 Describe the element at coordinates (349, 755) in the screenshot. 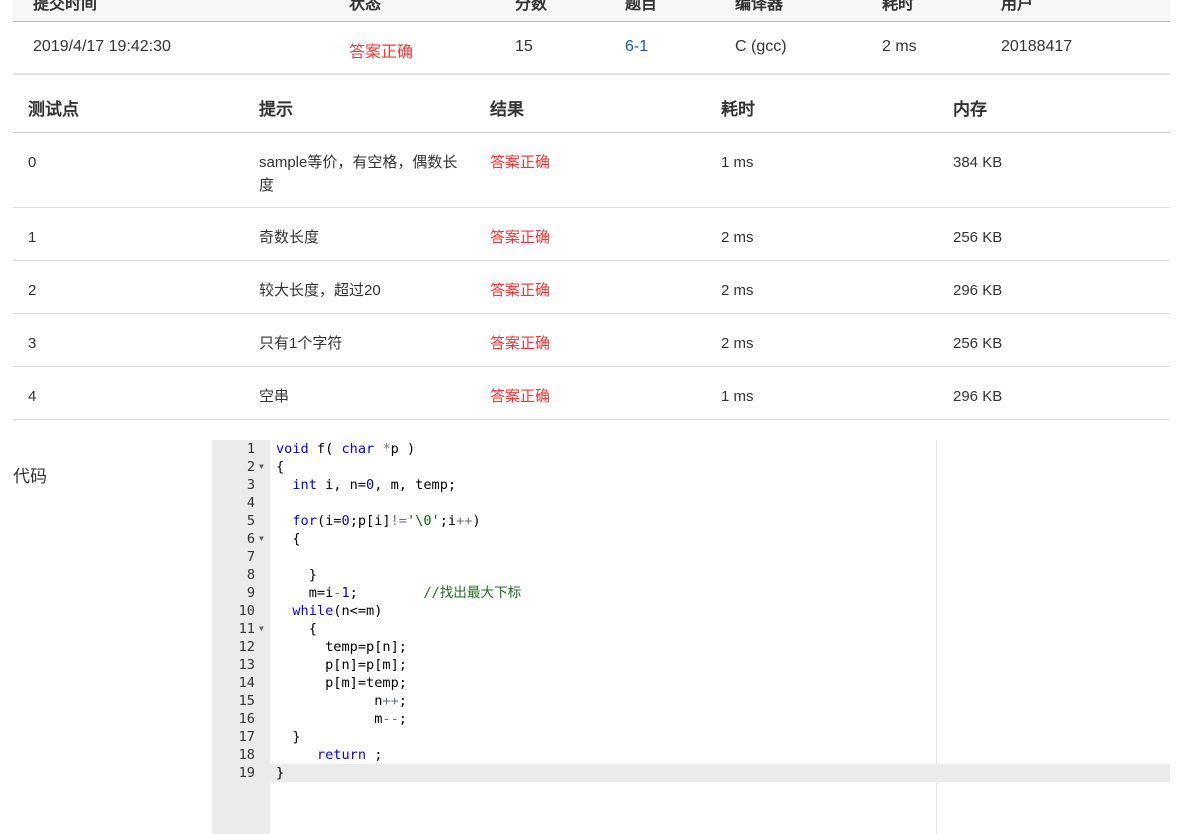

I see `code-text: return ;` at that location.